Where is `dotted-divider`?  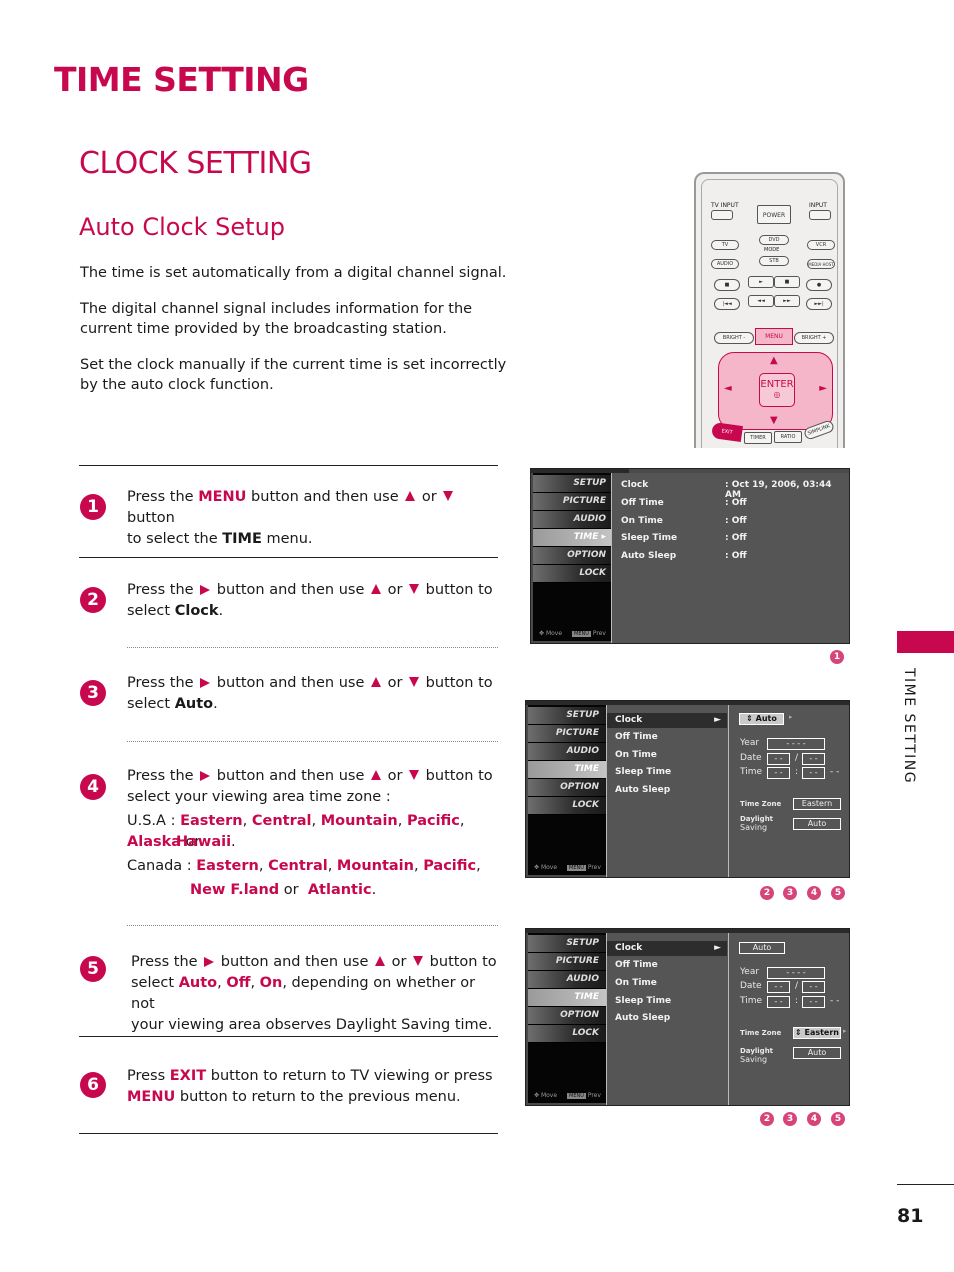 dotted-divider is located at coordinates (312, 925).